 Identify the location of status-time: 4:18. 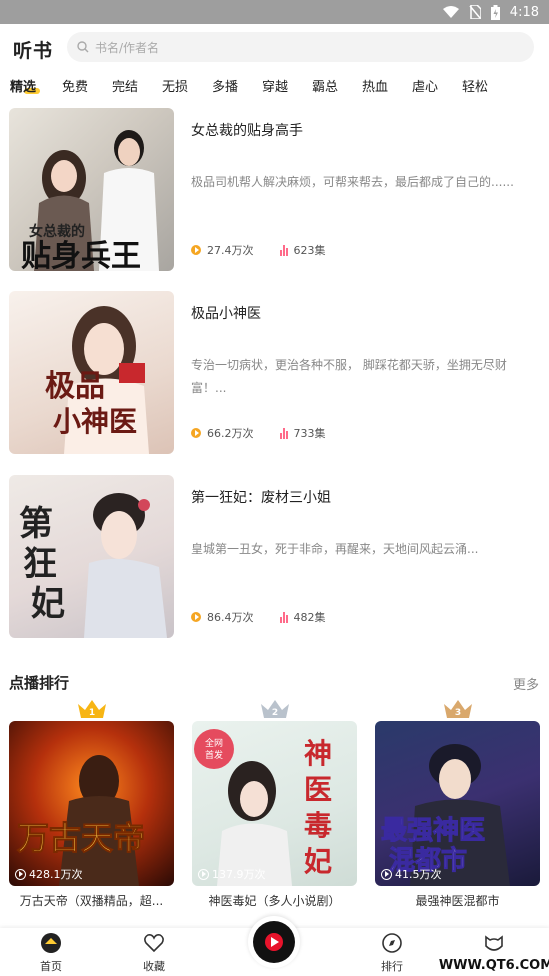
(524, 12).